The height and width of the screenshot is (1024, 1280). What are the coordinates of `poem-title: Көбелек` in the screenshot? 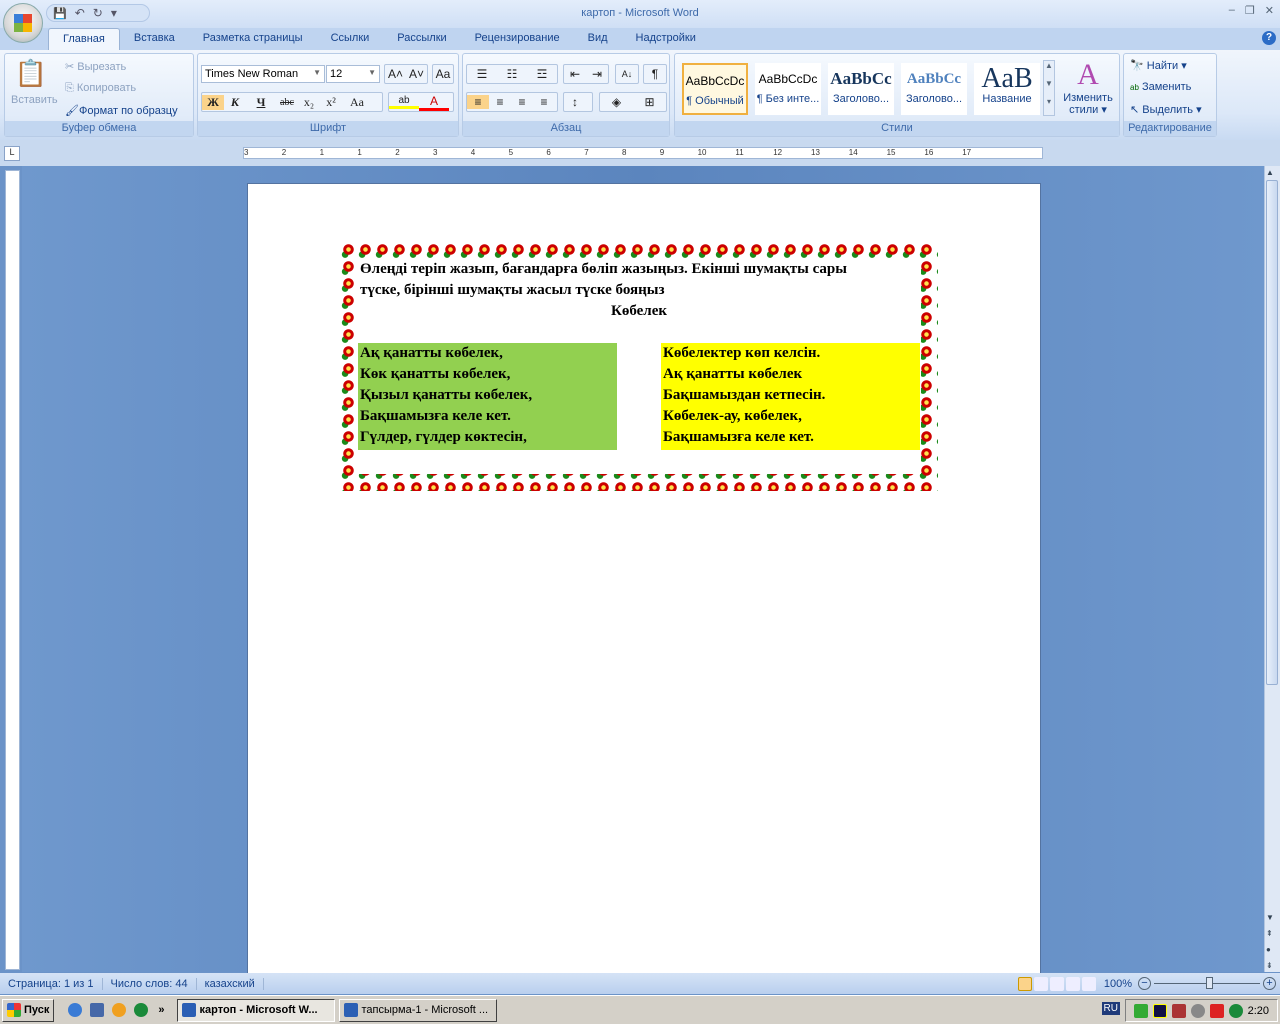 It's located at (639, 311).